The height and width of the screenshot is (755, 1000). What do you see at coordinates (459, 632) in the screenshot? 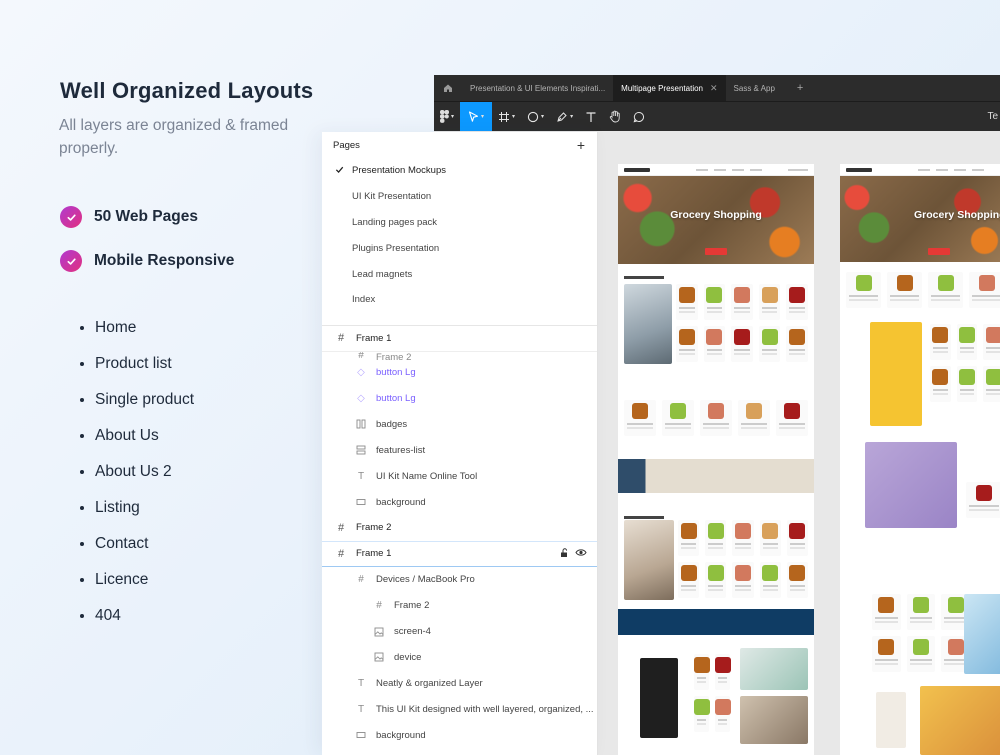
I see `layer-screen-4: screen-4` at bounding box center [459, 632].